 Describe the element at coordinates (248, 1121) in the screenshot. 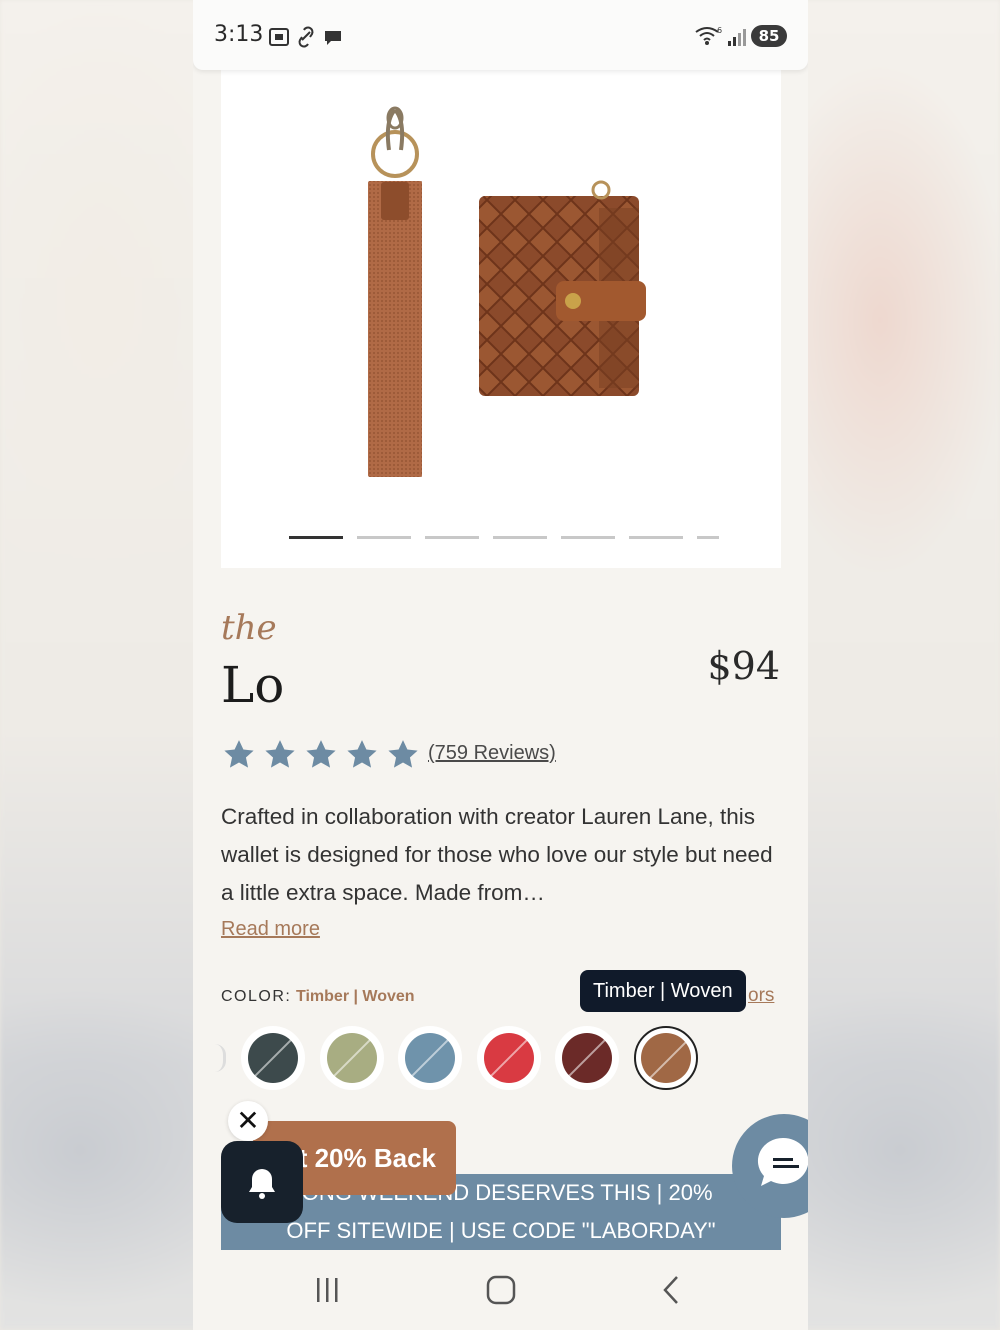

I see `close-promo-button: ✕` at that location.